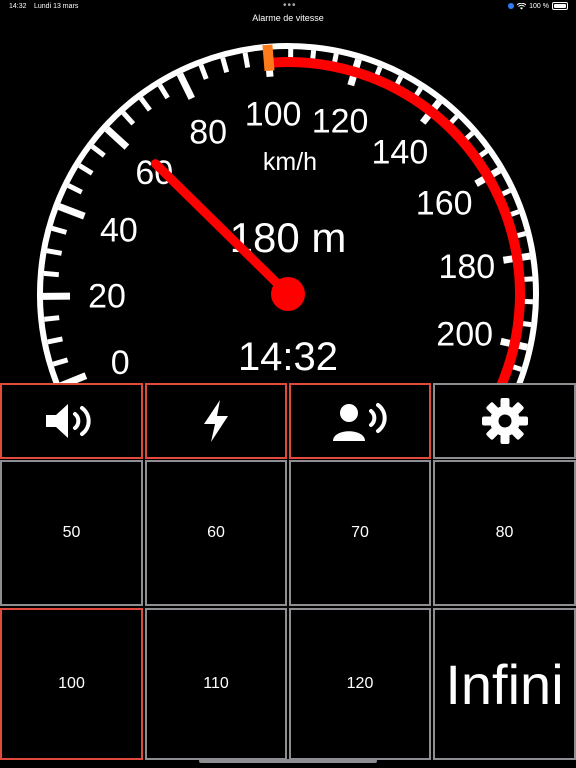  Describe the element at coordinates (288, 294) in the screenshot. I see `needle-hub` at that location.